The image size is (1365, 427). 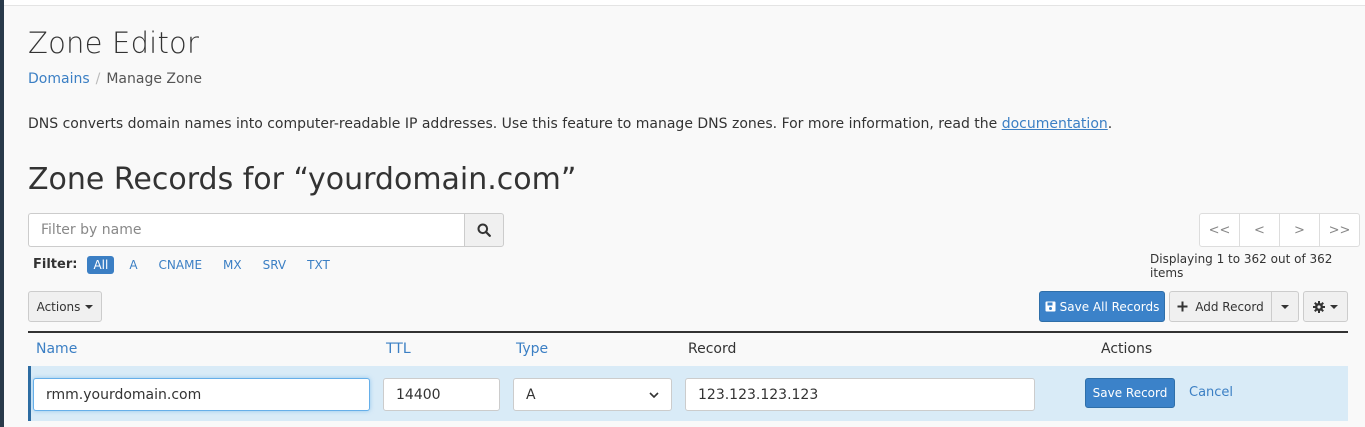 I want to click on table-header-rule, so click(x=688, y=332).